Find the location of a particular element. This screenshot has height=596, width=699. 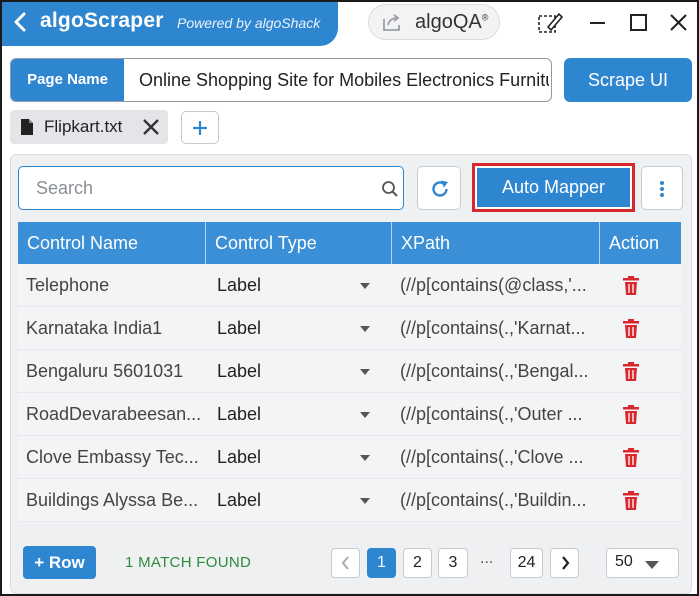

control-name-cell: Bengaluru 5601031 is located at coordinates (116, 371).